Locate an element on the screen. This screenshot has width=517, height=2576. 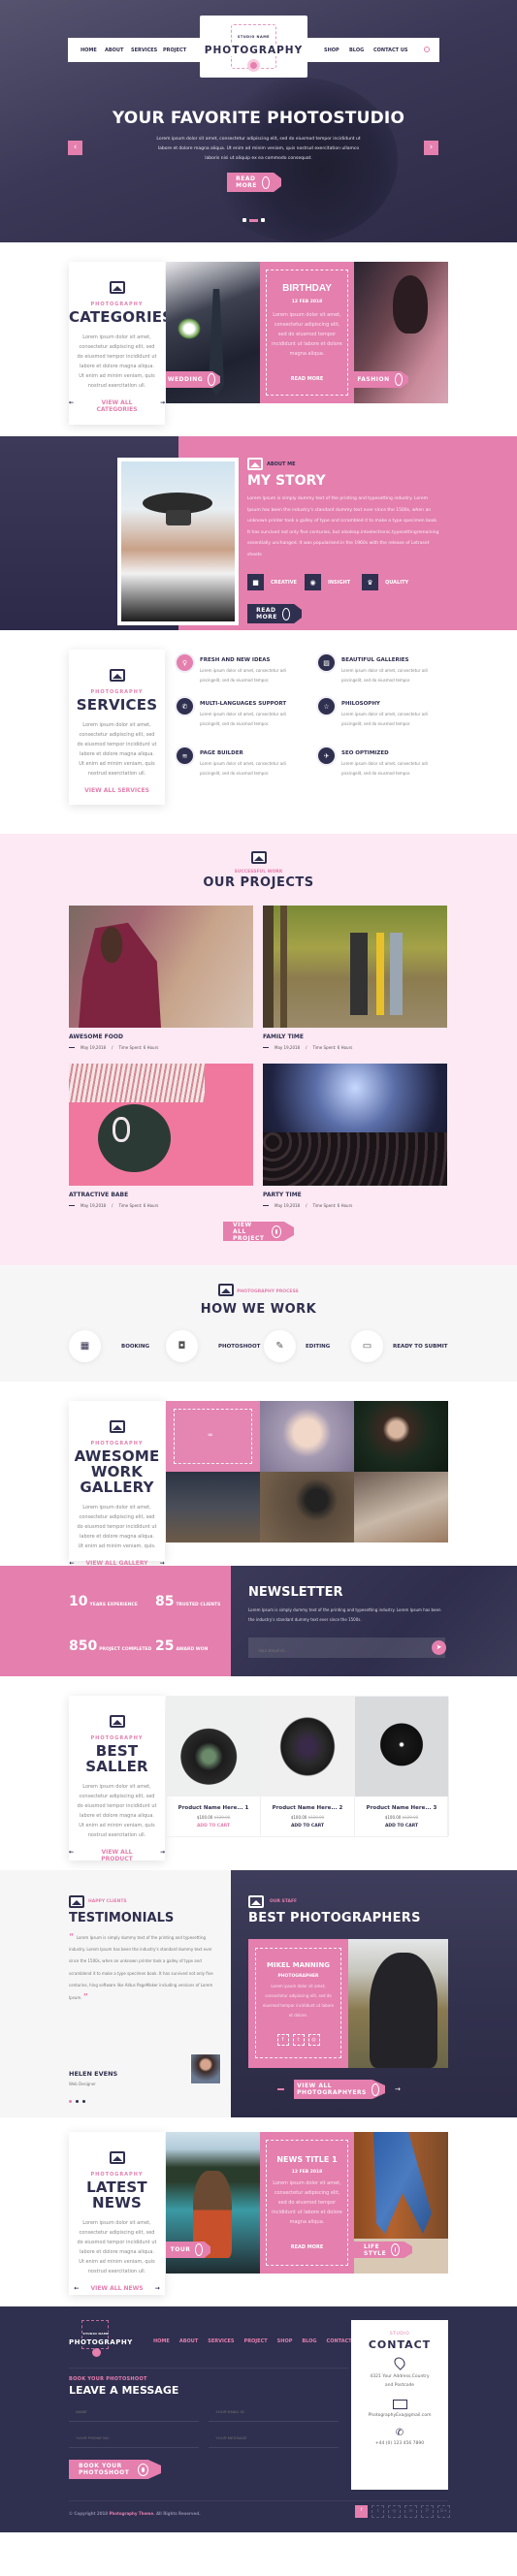
staff-content: OUR STAFF BEST PHOTOGRAPHERS is located at coordinates (350, 1910).